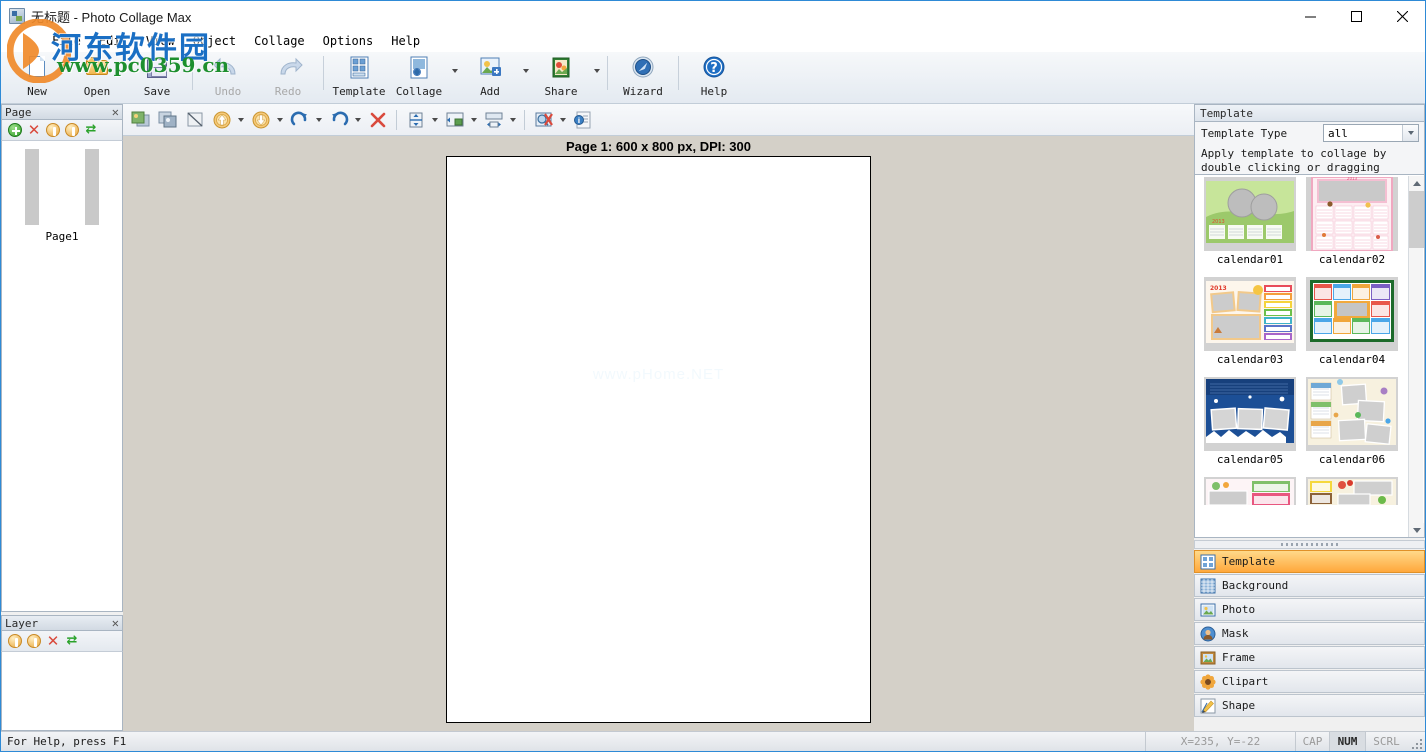 This screenshot has width=1426, height=752. I want to click on scrollbar-thumb, so click(1416, 219).